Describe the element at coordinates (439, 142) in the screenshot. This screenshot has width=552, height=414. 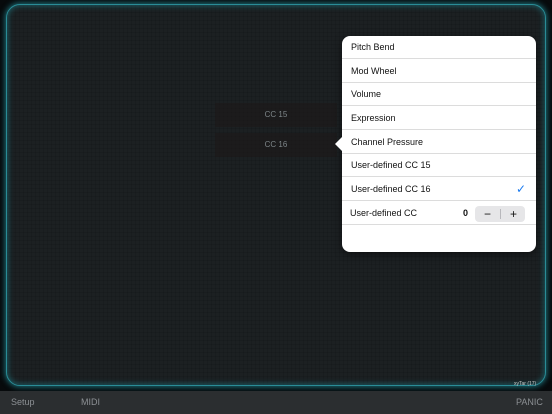
I see `menu-item-channel-pressure: Channel Pressure` at that location.